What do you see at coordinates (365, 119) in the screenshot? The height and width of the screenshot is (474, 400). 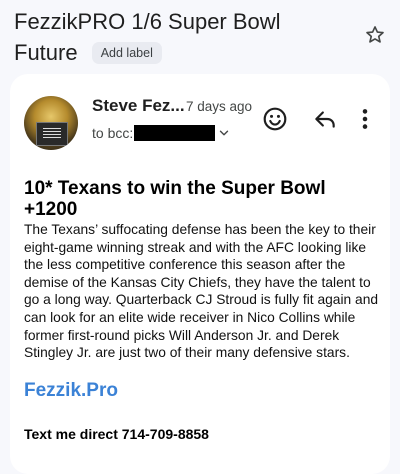 I see `more-vert-icon` at bounding box center [365, 119].